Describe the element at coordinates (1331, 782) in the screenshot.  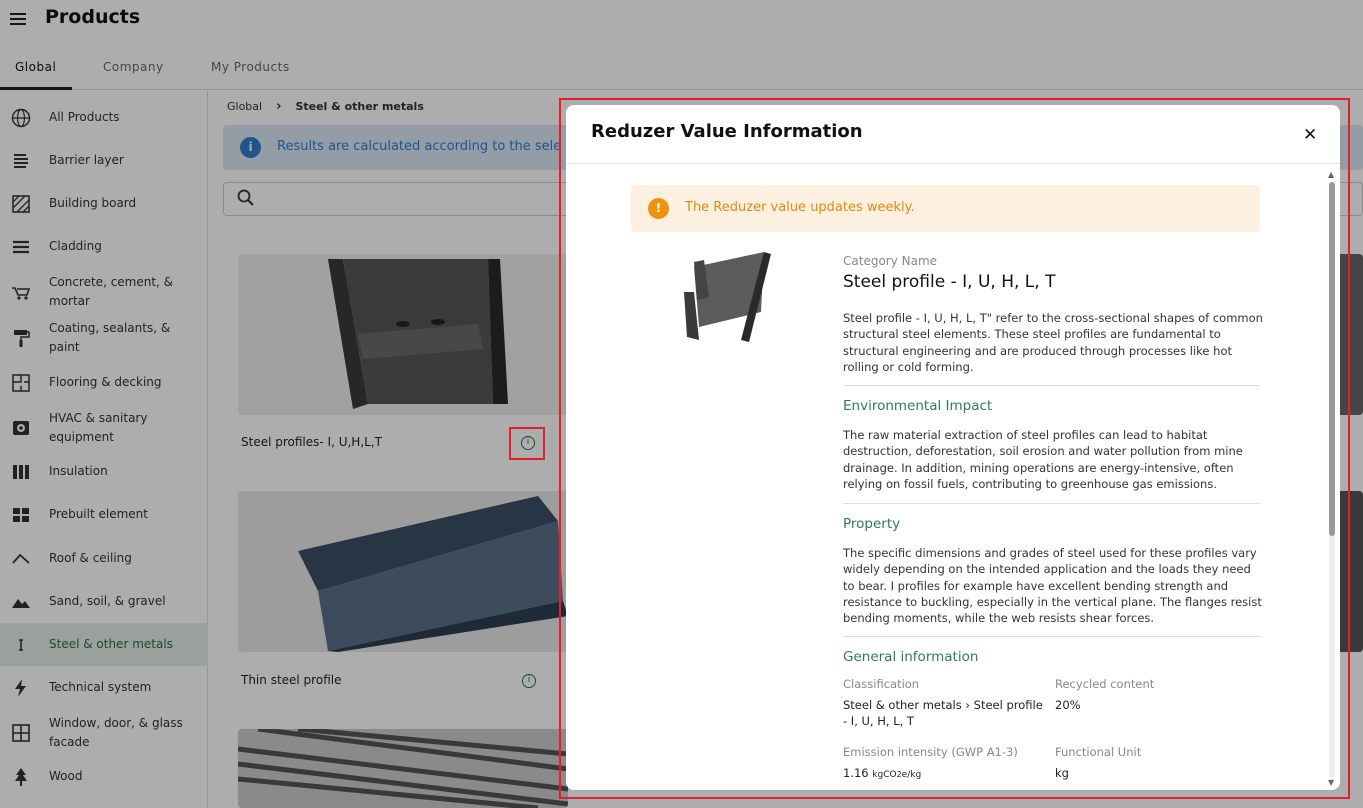
I see `scroll-down-arrow-icon: ▼` at that location.